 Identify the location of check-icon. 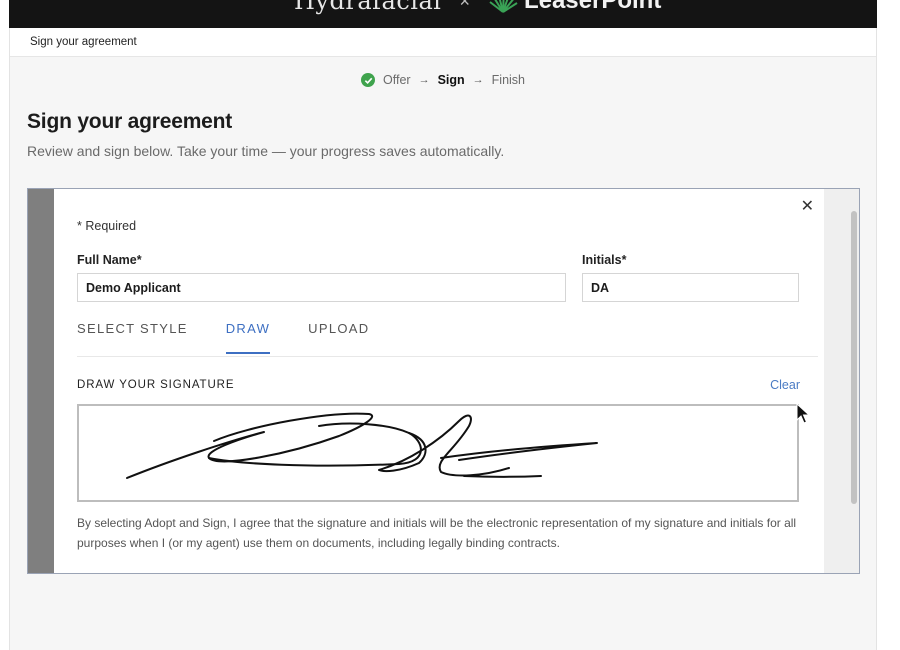
(368, 80).